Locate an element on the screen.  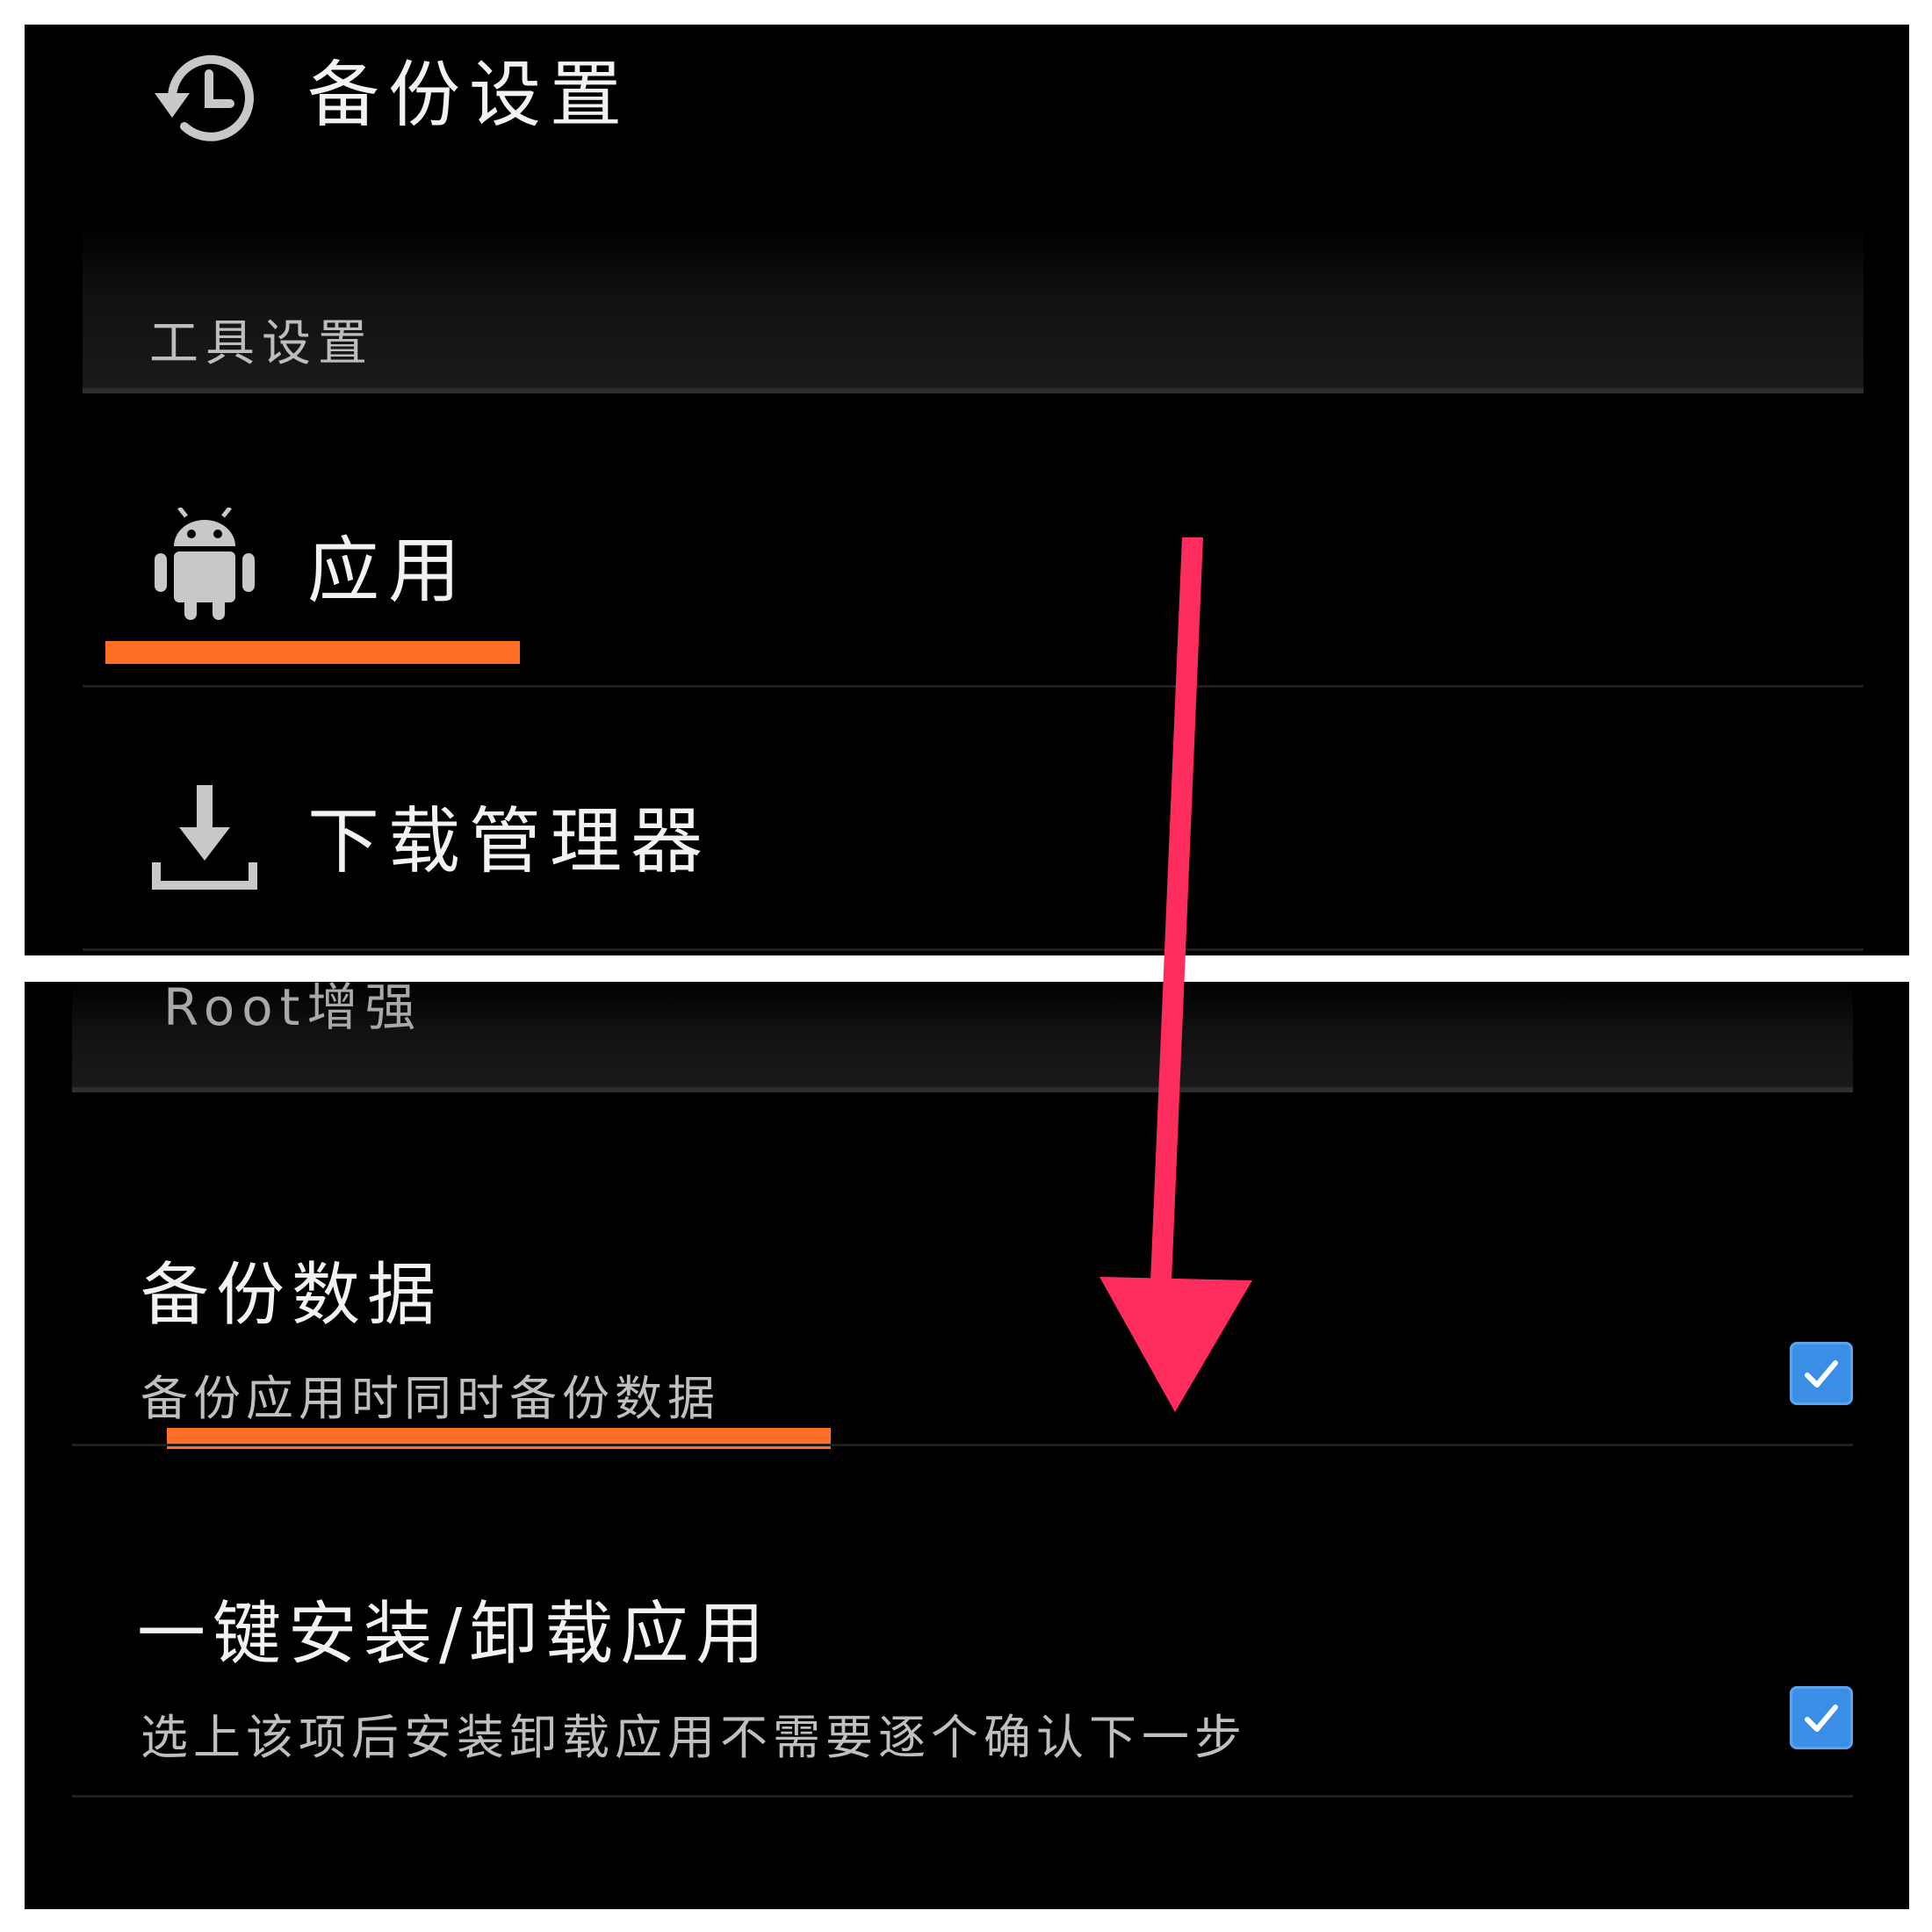
backup-data-title: 备份数据 is located at coordinates (292, 1296).